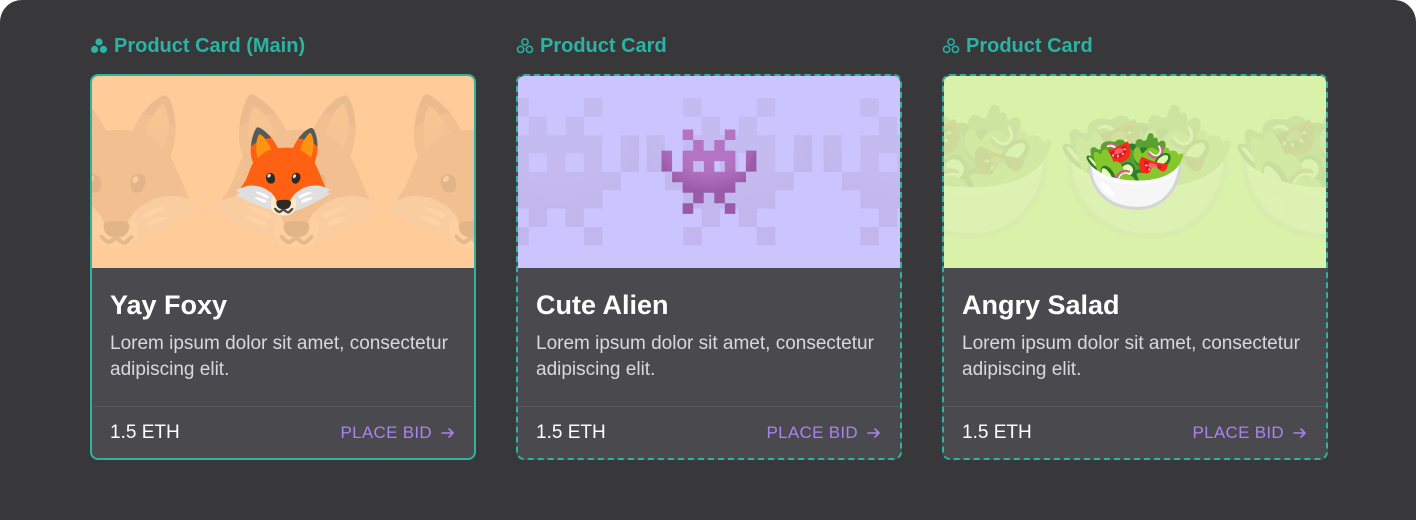 The image size is (1416, 520). Describe the element at coordinates (602, 305) in the screenshot. I see `card-title: Cute Alien` at that location.